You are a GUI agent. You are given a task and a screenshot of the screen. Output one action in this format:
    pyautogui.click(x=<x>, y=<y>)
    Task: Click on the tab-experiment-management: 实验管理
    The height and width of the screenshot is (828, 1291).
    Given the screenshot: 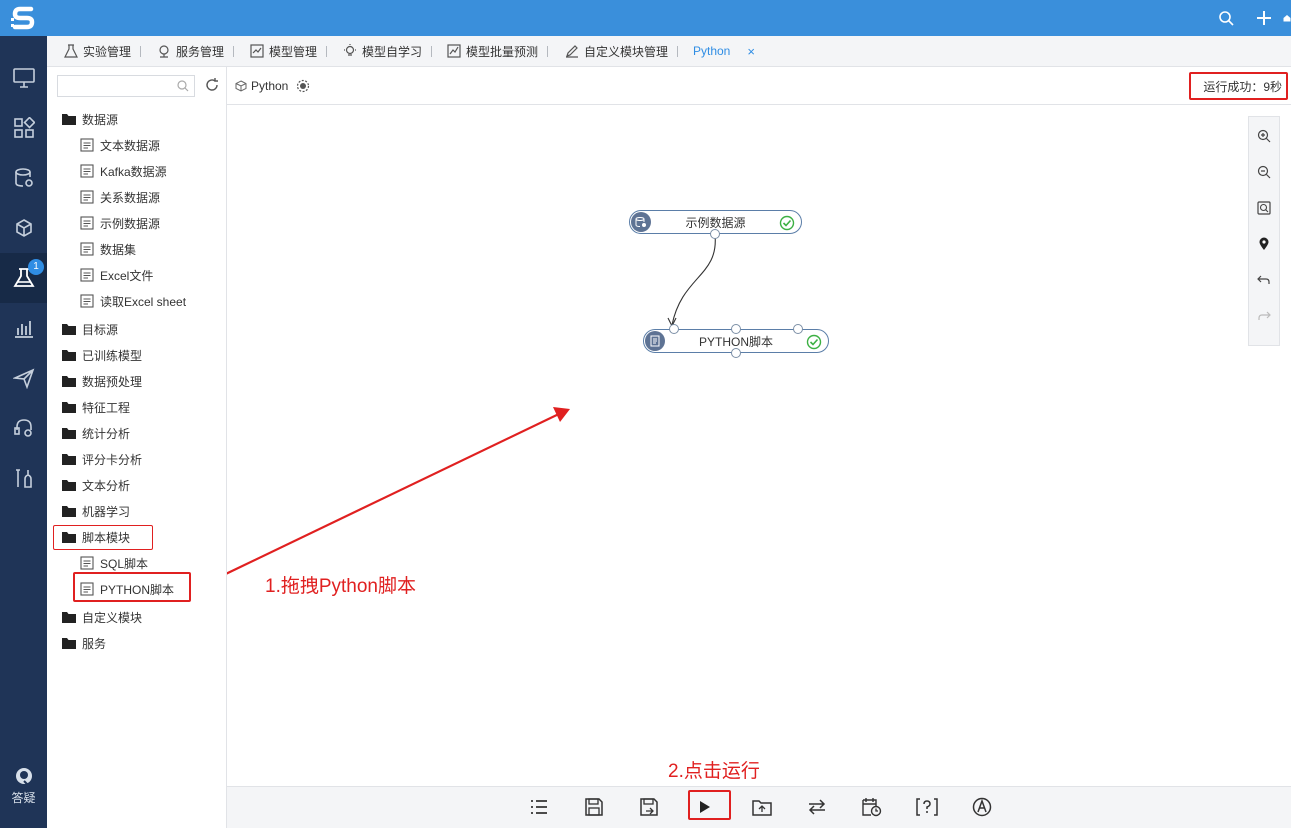 What is the action you would take?
    pyautogui.click(x=103, y=51)
    